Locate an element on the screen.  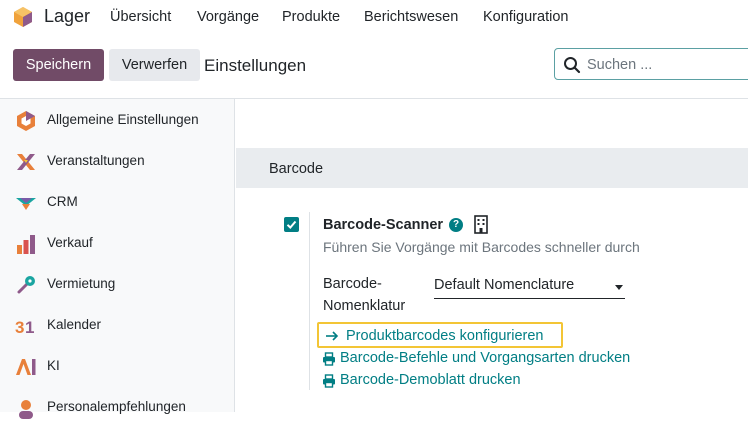
nomenclature-label-line2: Nomenklatur is located at coordinates (364, 306).